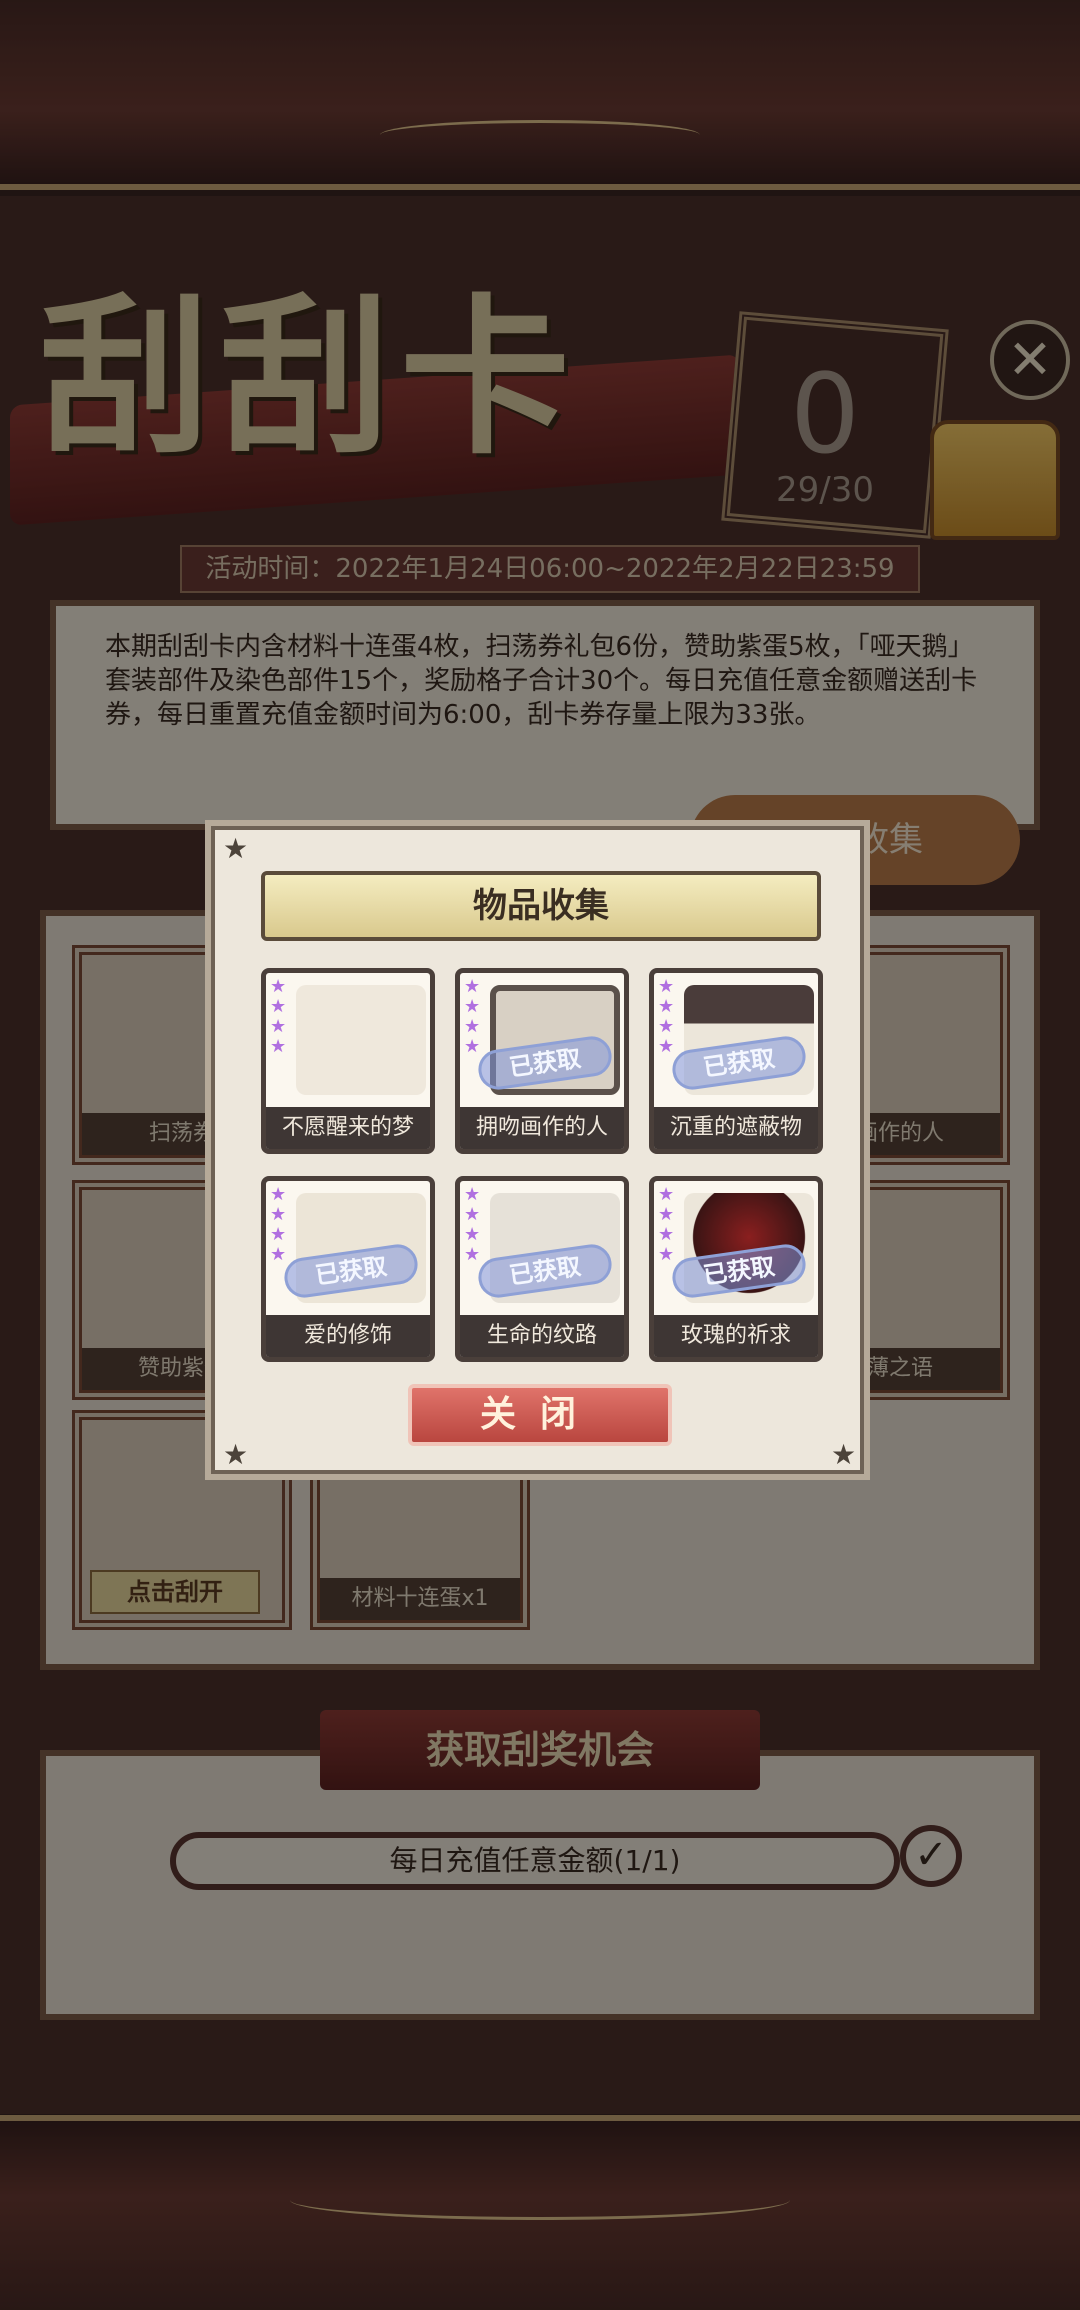  Describe the element at coordinates (361, 1040) in the screenshot. I see `item-art` at that location.